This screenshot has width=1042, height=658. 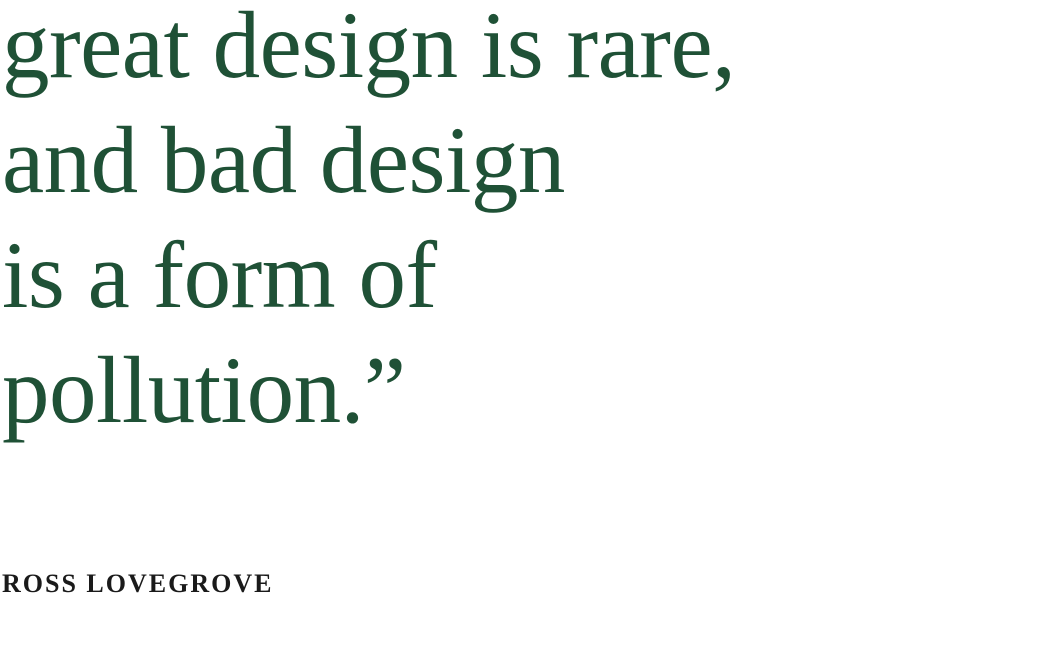 What do you see at coordinates (219, 275) in the screenshot?
I see `quote-line: is a form of` at bounding box center [219, 275].